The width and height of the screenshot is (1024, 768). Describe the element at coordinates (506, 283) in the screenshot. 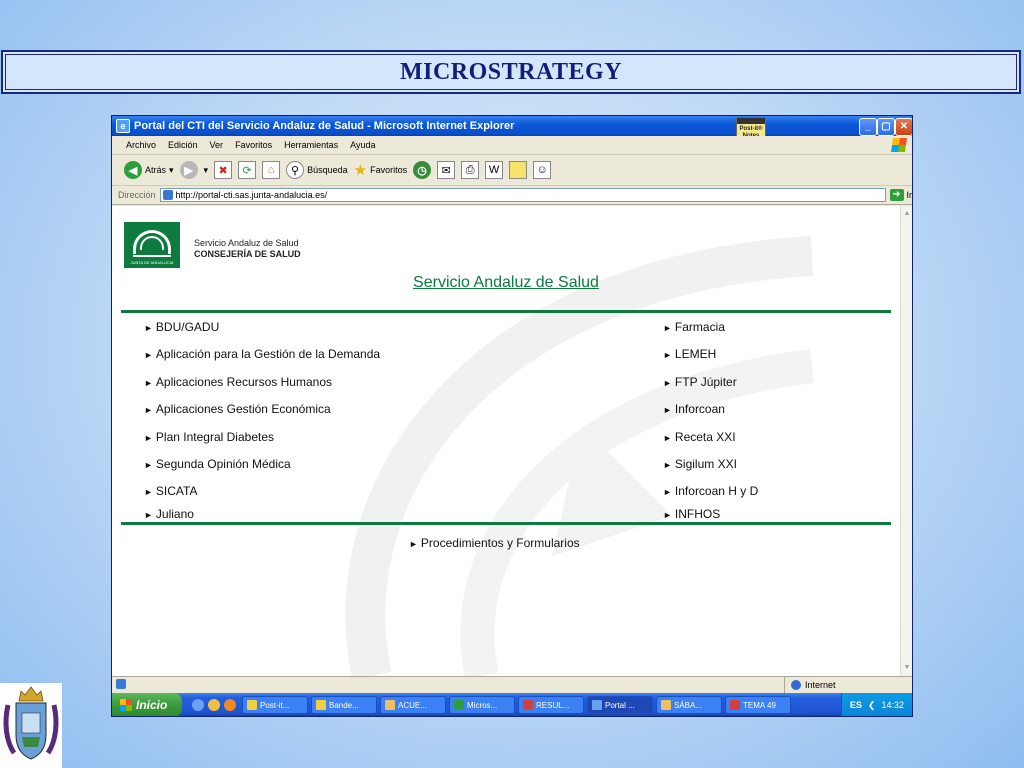

I see `page-heading: Servicio Andaluz de Salud` at that location.